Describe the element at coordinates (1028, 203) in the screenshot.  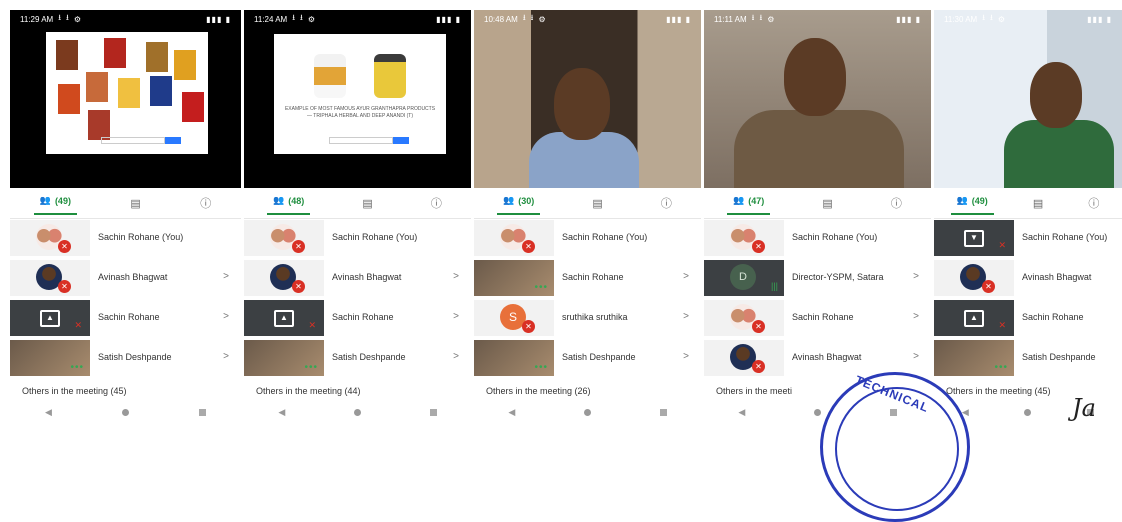
I see `meeting-tabs: 👥 (49) ▤ ⓘ` at that location.